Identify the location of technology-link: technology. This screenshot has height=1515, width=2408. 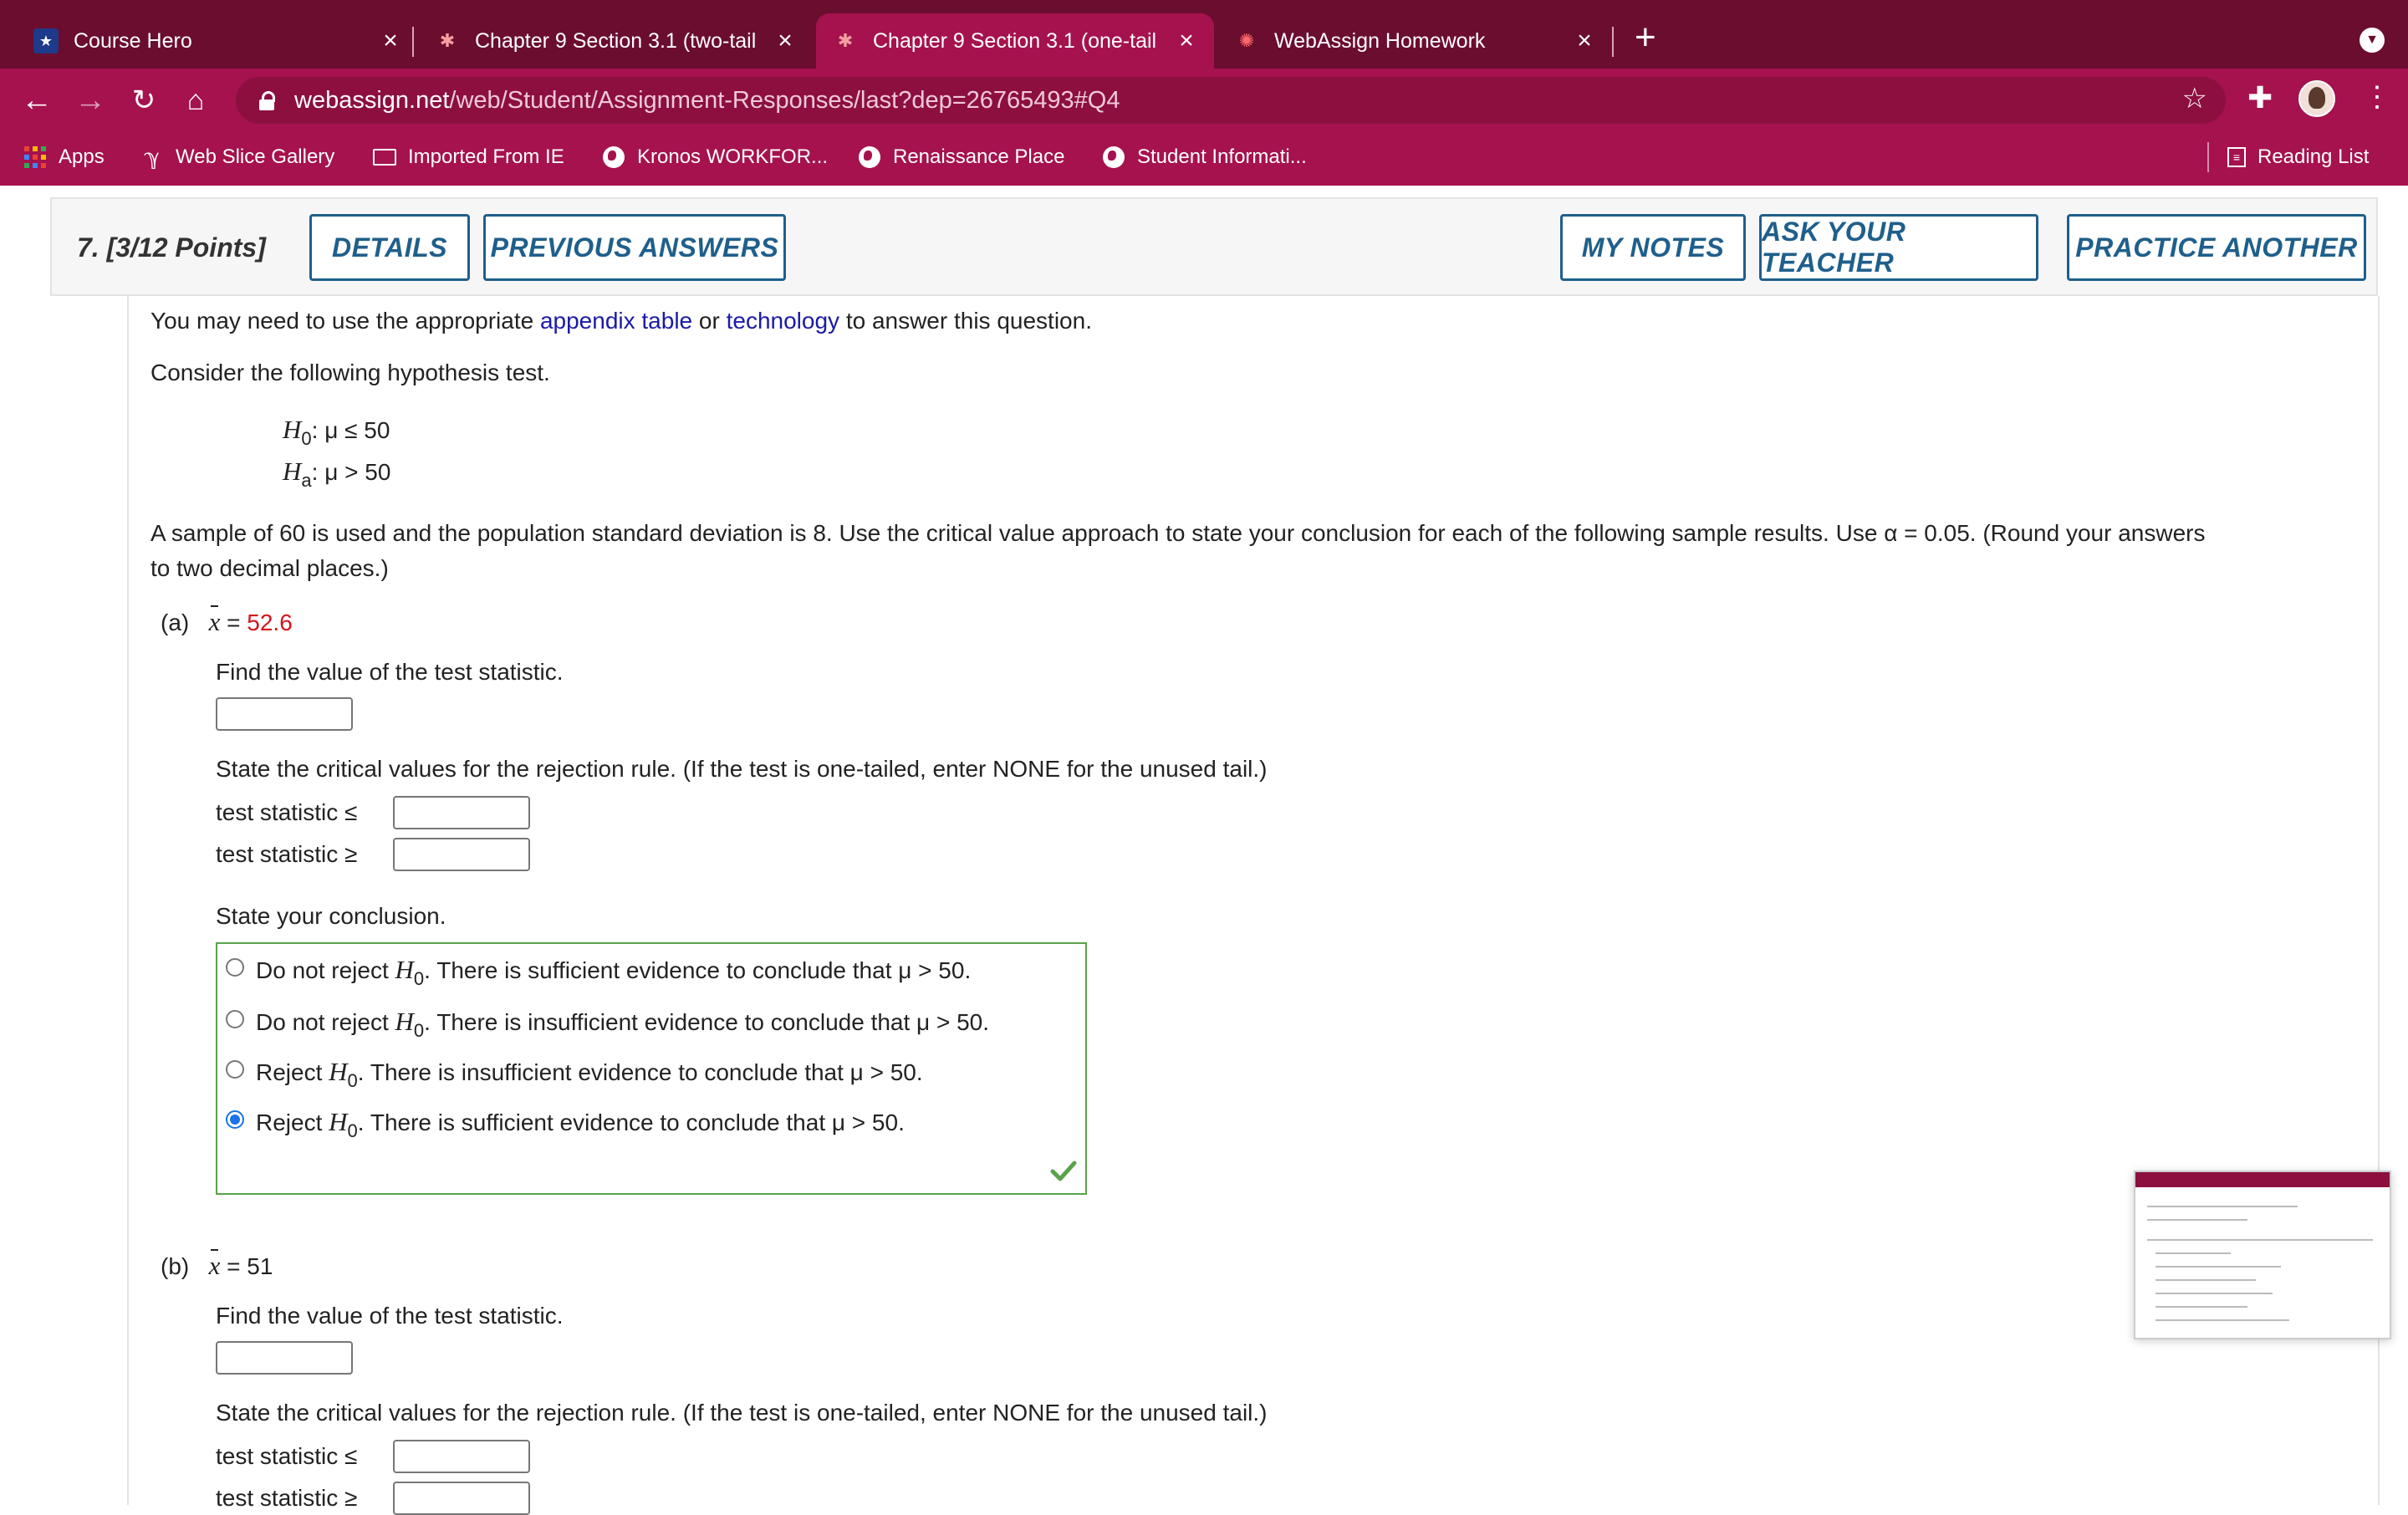
(783, 321).